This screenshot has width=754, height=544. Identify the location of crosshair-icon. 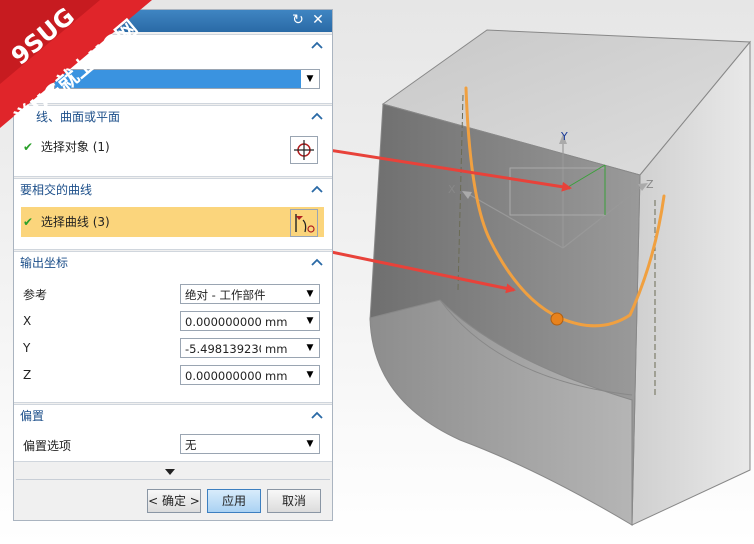
(304, 150).